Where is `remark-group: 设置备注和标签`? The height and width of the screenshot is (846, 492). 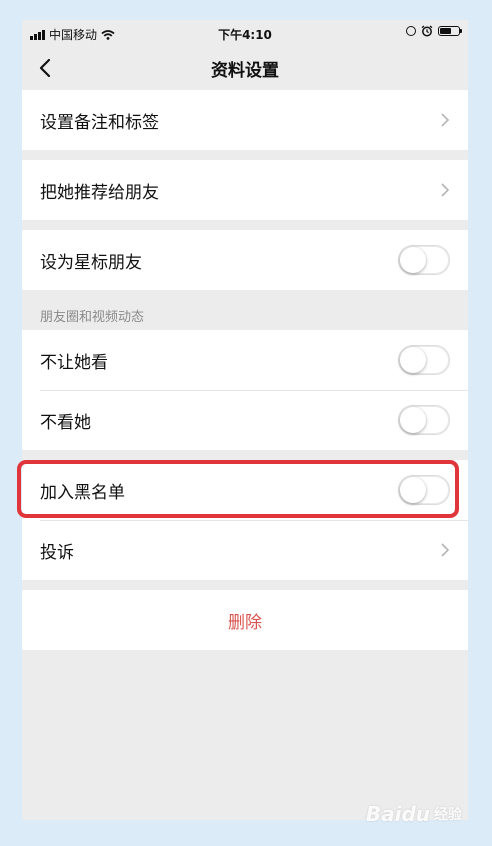
remark-group: 设置备注和标签 is located at coordinates (245, 120).